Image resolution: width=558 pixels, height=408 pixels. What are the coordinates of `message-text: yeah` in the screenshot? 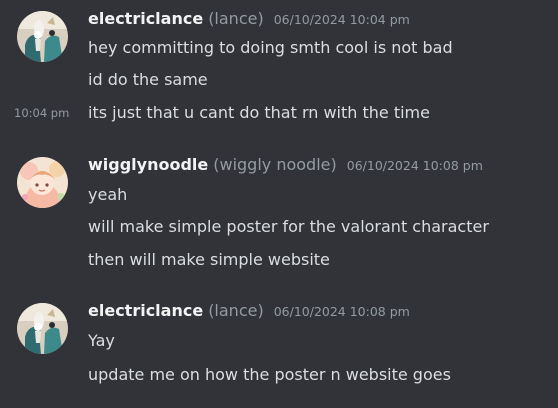 It's located at (108, 194).